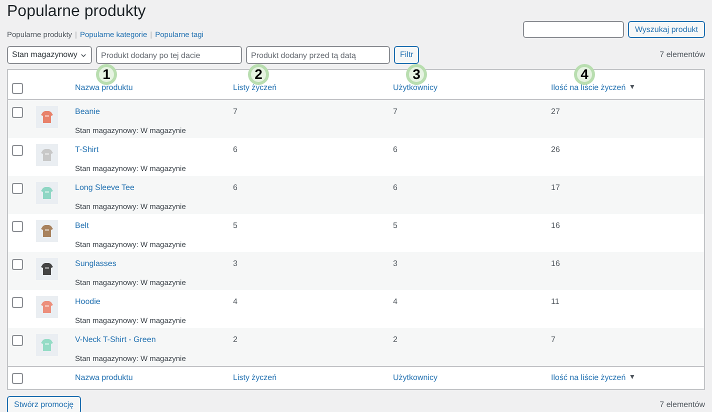 This screenshot has width=712, height=412. Describe the element at coordinates (106, 74) in the screenshot. I see `callout-marker: 1` at that location.